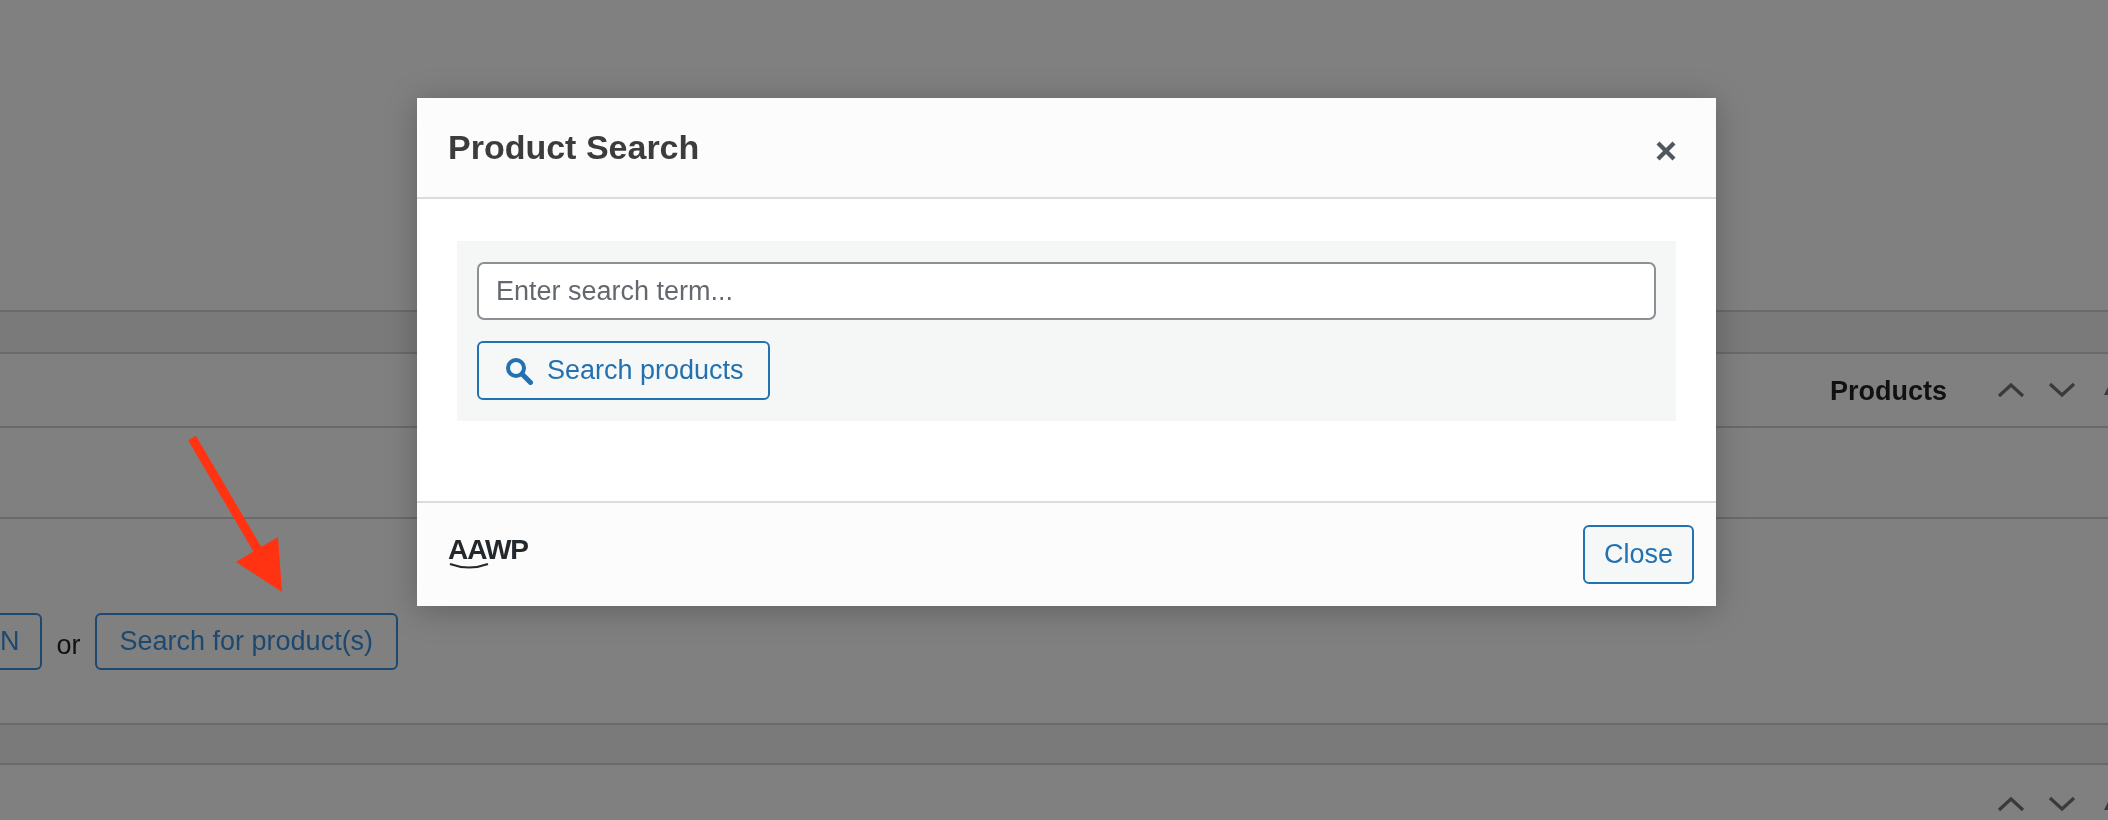  What do you see at coordinates (519, 370) in the screenshot?
I see `search-icon` at bounding box center [519, 370].